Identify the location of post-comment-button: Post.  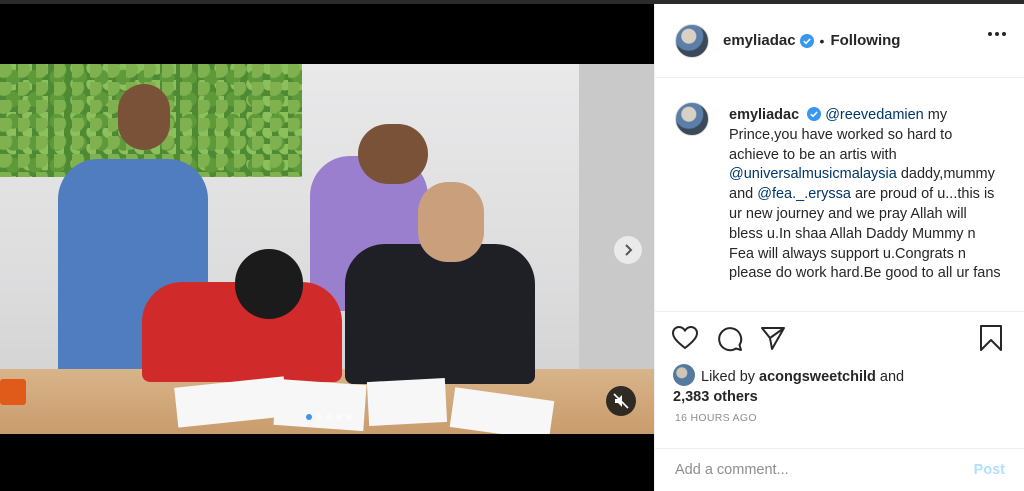
(989, 470).